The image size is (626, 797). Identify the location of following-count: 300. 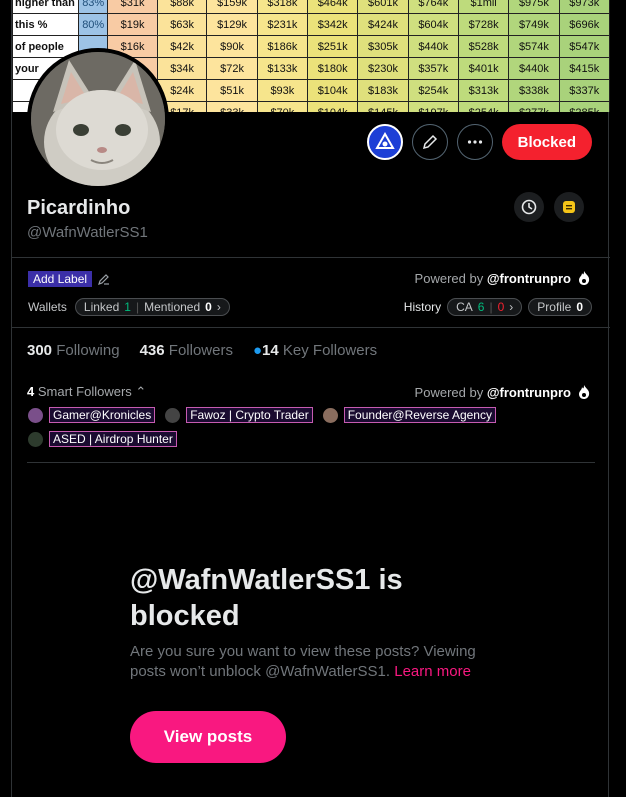
(40, 350).